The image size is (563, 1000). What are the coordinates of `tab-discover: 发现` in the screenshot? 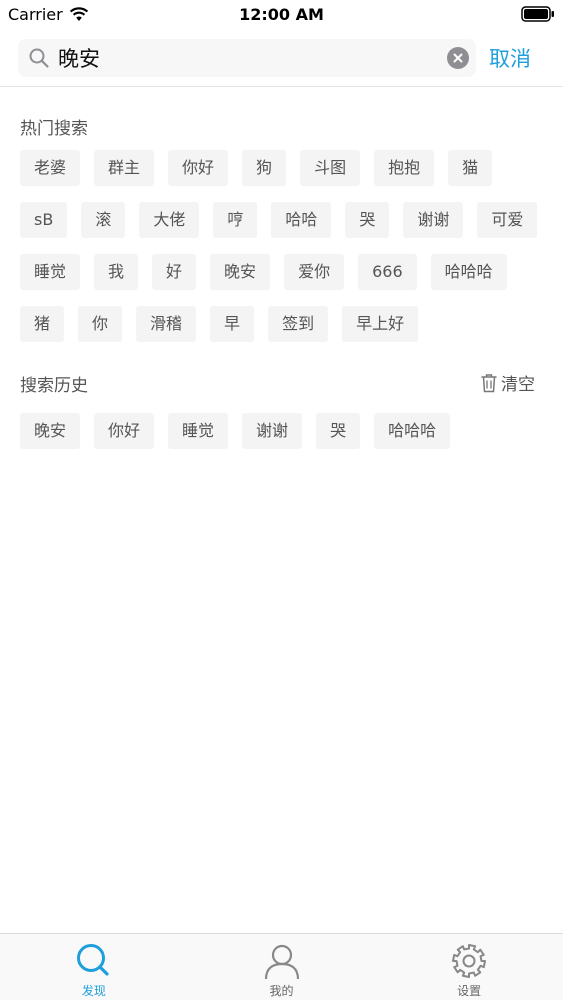 It's located at (94, 967).